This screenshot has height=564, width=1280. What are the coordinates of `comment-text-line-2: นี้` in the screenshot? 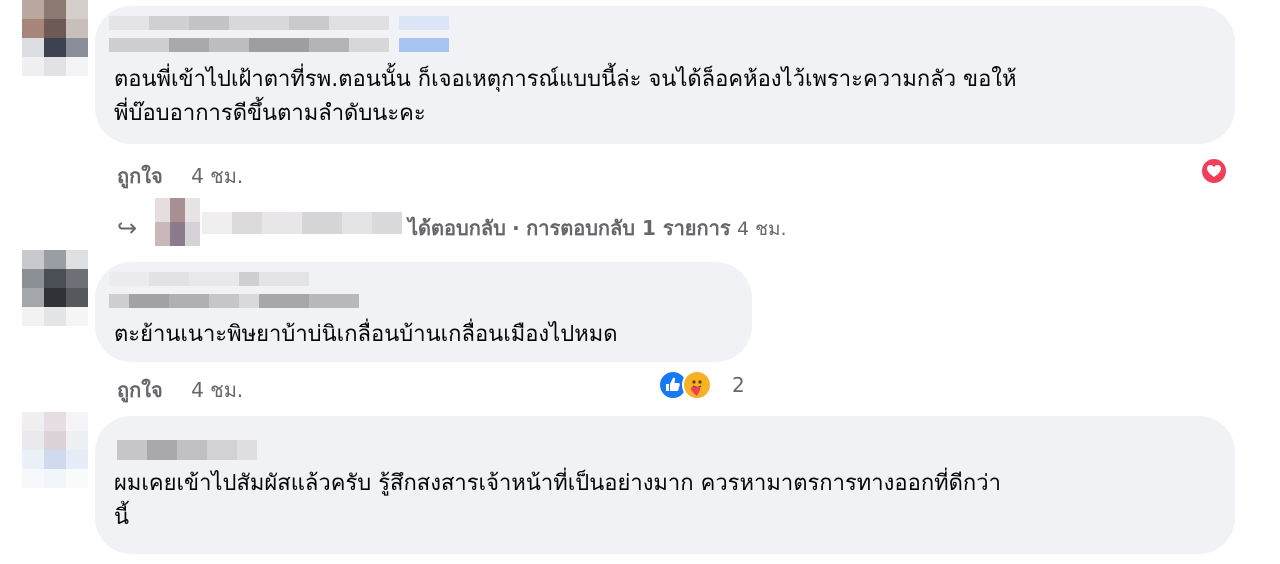 It's located at (122, 517).